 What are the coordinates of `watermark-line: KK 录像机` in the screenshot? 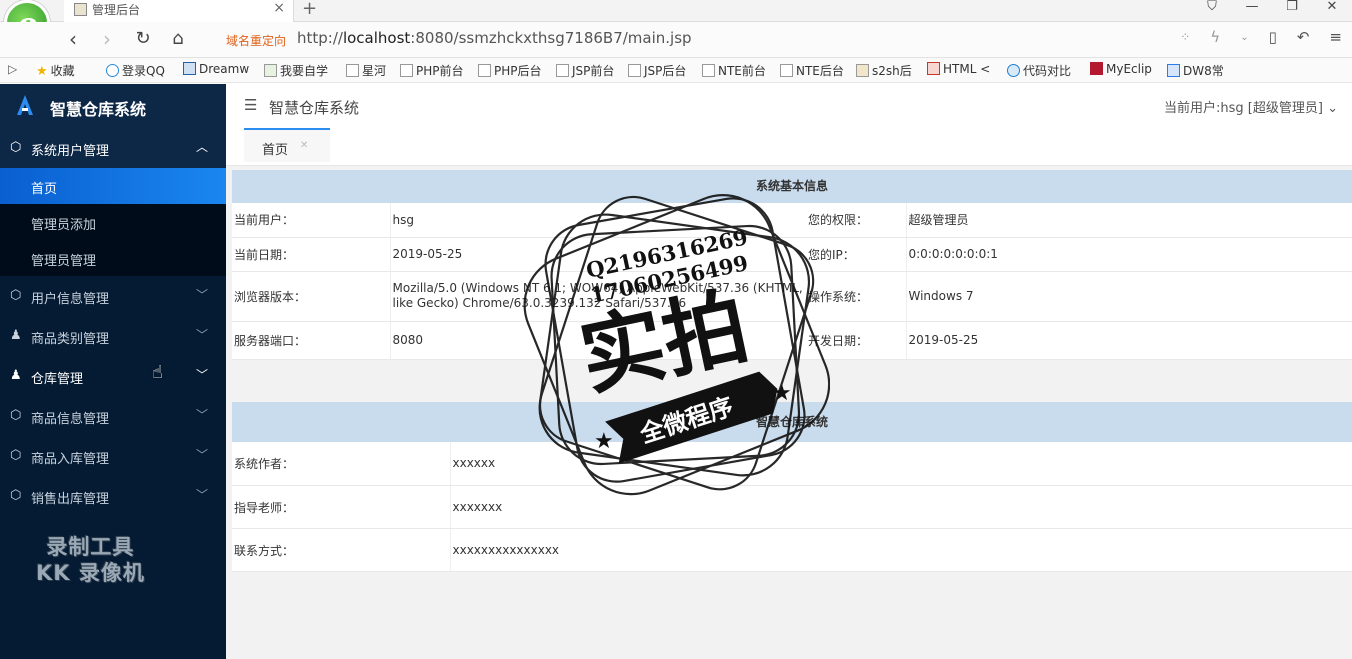 It's located at (90, 573).